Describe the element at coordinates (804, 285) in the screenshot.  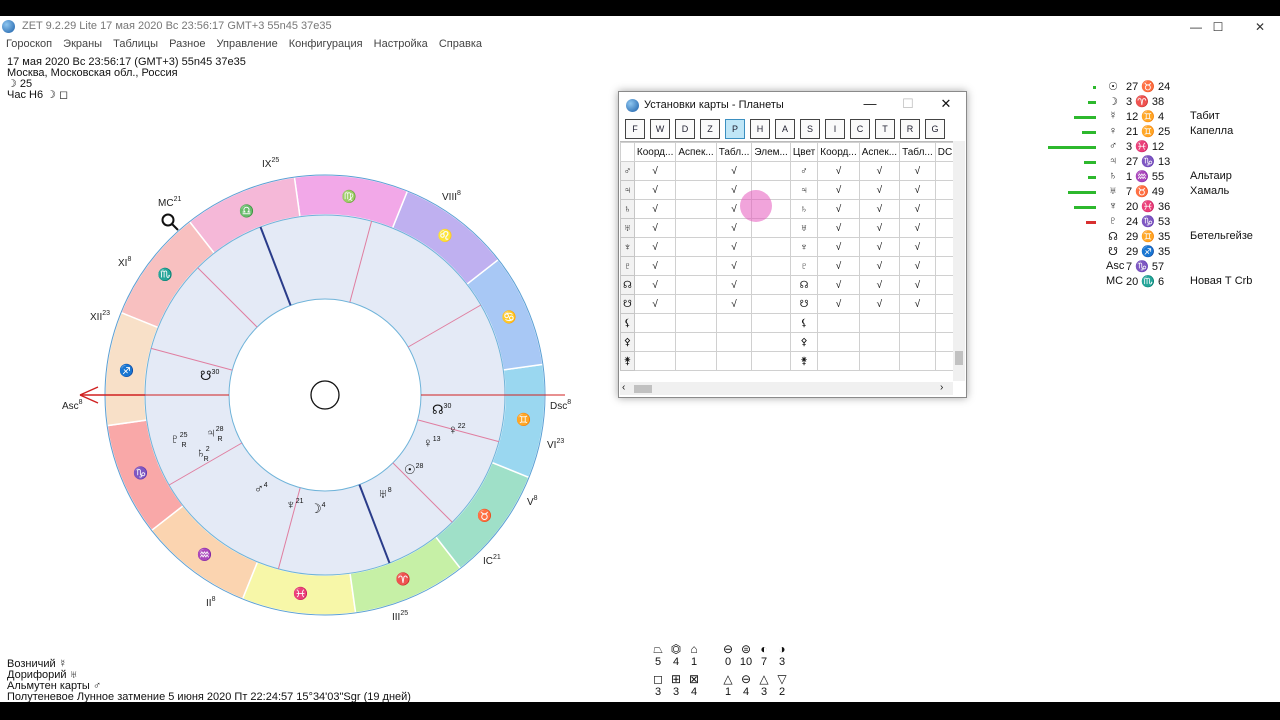
I see `setting-cell: ☊` at that location.